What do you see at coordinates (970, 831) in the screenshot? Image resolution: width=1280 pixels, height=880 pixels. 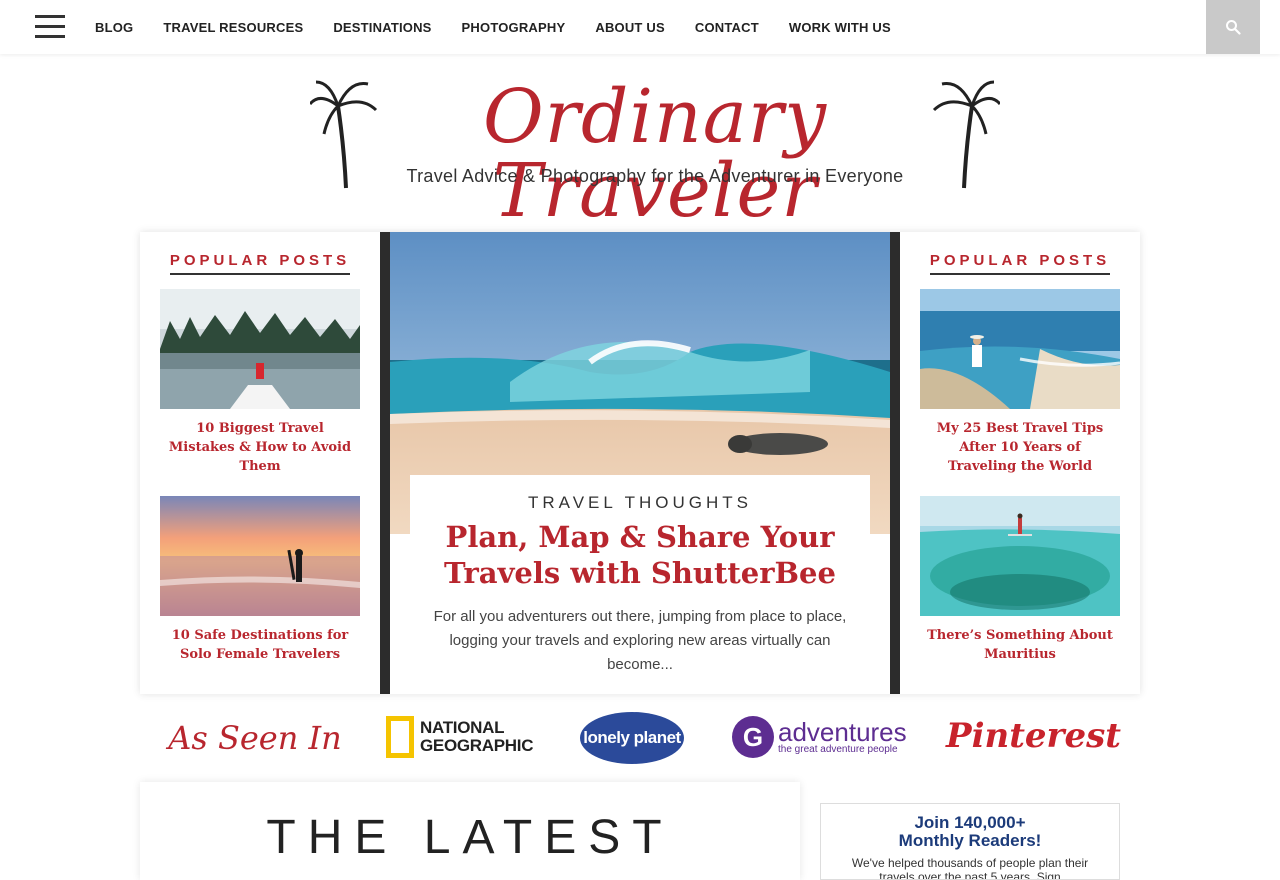 I see `newsletter-title: Join 140,000+ Monthly Readers!` at bounding box center [970, 831].